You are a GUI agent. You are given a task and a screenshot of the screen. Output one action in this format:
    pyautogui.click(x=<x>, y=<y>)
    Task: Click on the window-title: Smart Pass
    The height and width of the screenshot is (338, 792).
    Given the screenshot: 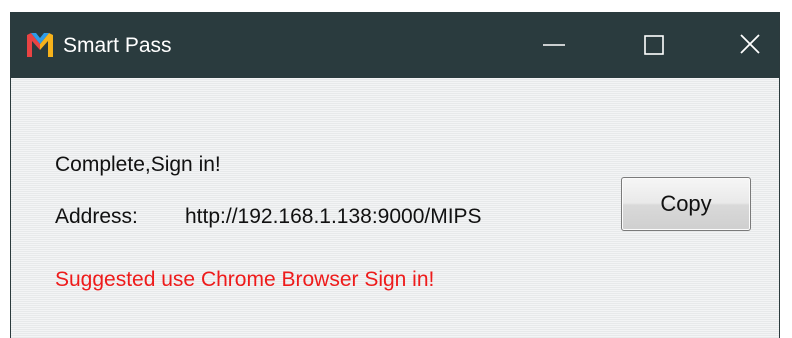 What is the action you would take?
    pyautogui.click(x=117, y=45)
    